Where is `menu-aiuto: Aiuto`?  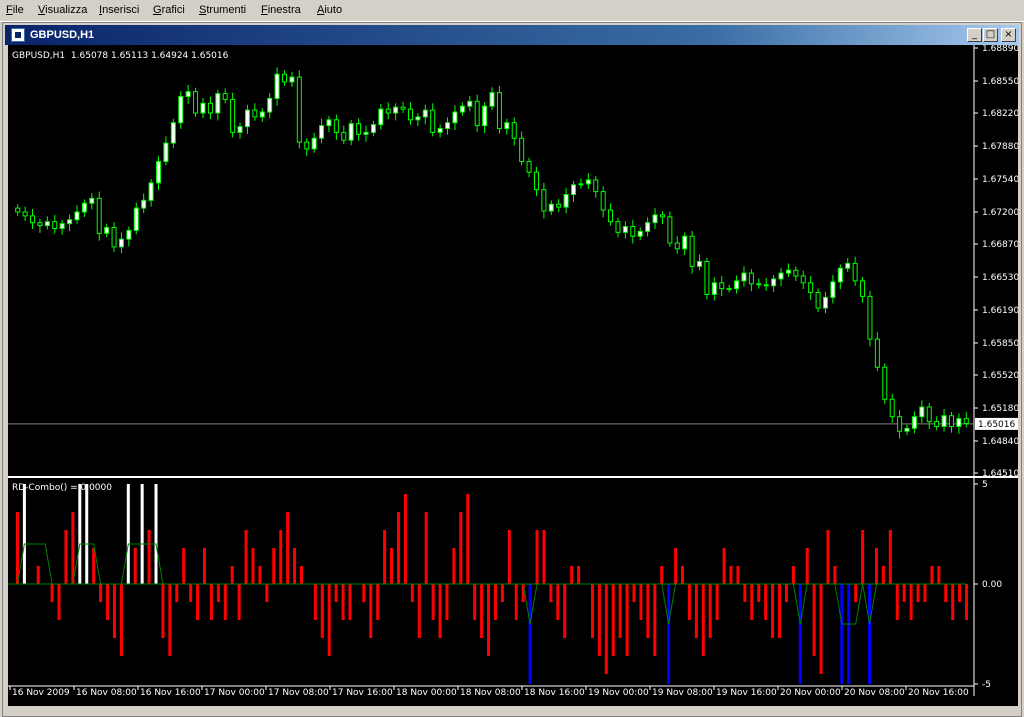 menu-aiuto: Aiuto is located at coordinates (329, 10).